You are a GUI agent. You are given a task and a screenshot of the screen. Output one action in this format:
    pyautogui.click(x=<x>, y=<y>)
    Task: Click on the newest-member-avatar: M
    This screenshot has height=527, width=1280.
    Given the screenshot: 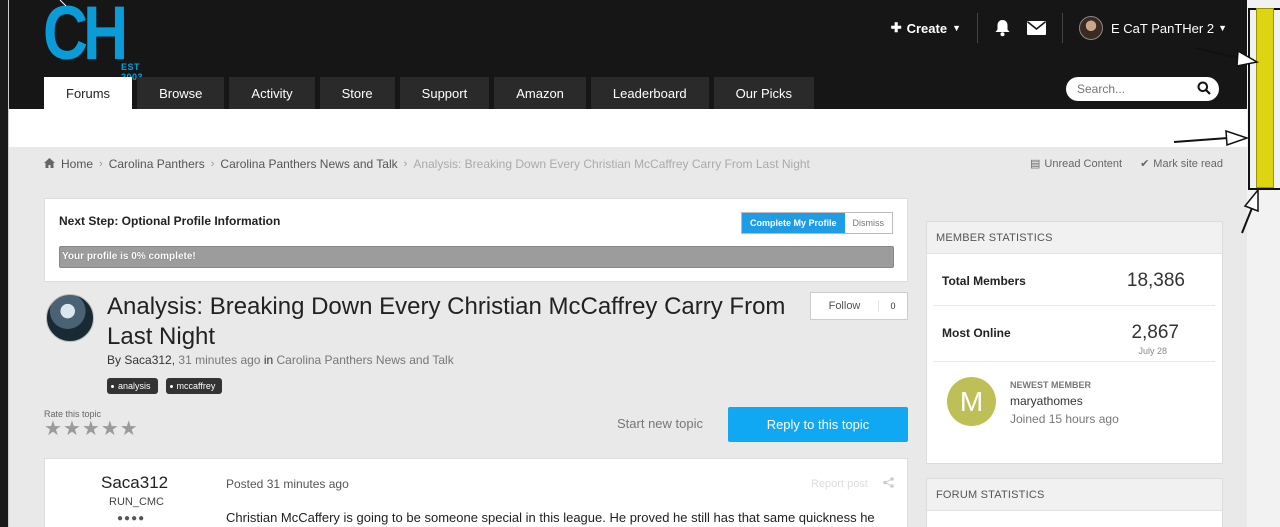 What is the action you would take?
    pyautogui.click(x=971, y=401)
    